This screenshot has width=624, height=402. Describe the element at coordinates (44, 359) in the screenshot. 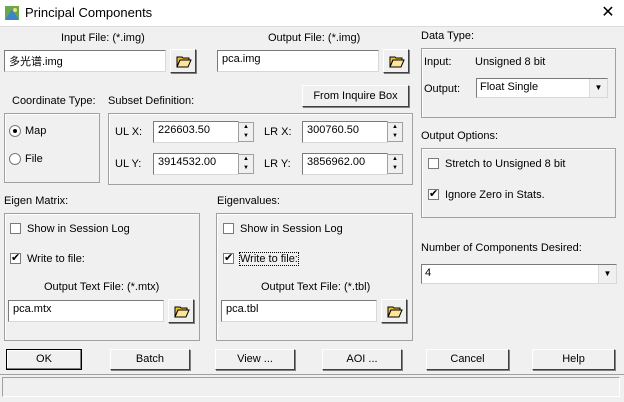

I see `ok-button: OK` at that location.